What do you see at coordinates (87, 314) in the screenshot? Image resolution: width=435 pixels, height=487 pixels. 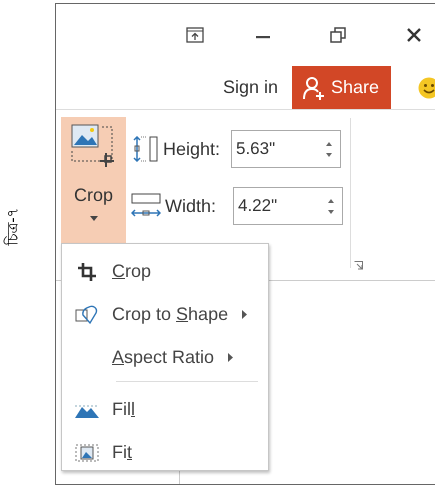 I see `shape-icon` at bounding box center [87, 314].